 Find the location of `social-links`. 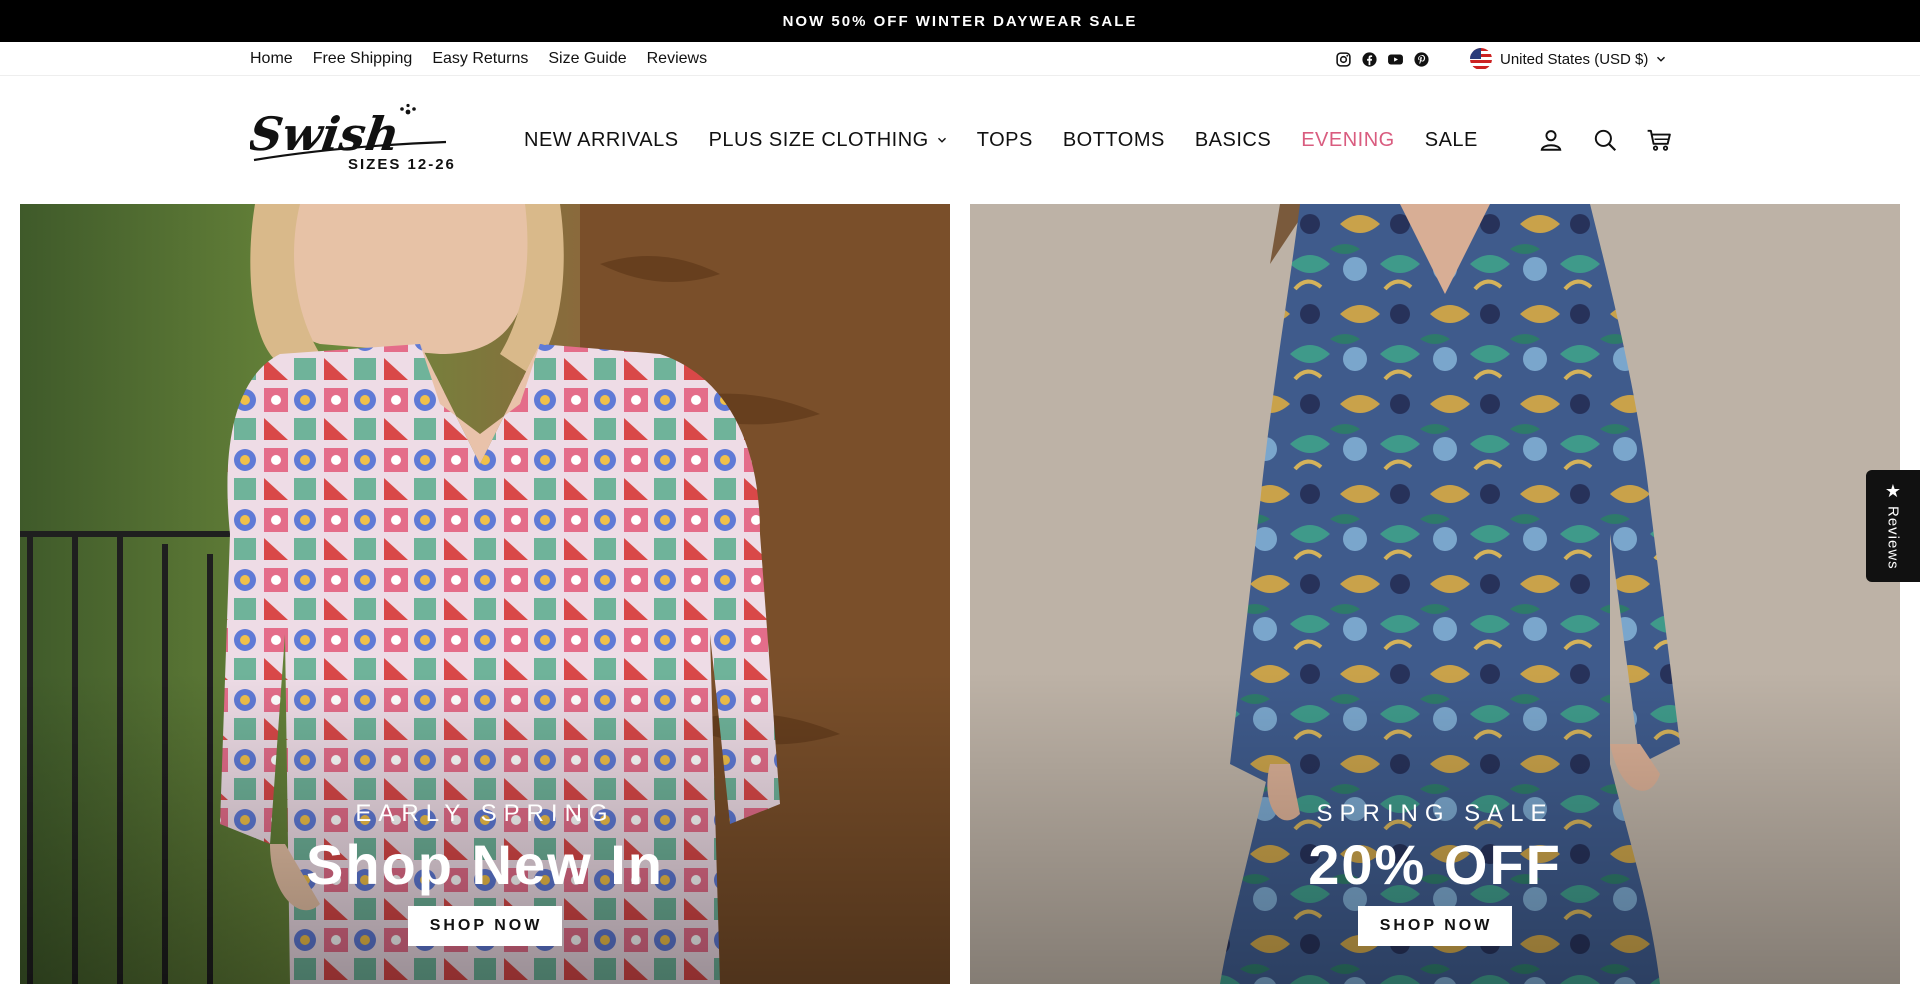

social-links is located at coordinates (1382, 59).